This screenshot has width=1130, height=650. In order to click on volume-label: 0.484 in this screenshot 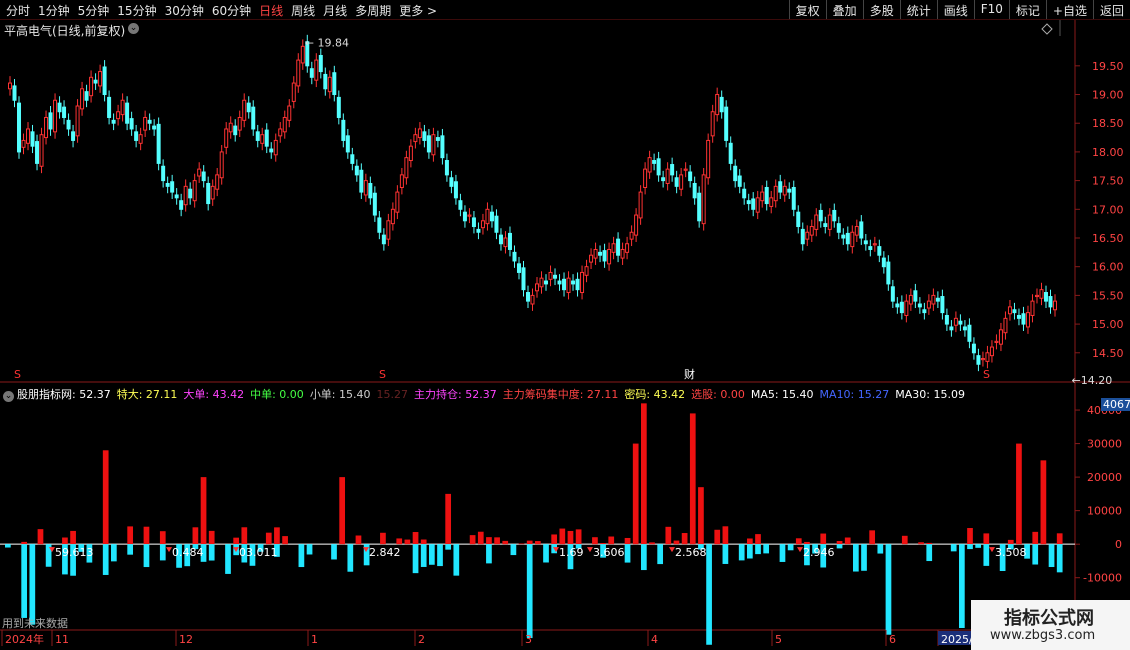, I will do `click(188, 552)`.